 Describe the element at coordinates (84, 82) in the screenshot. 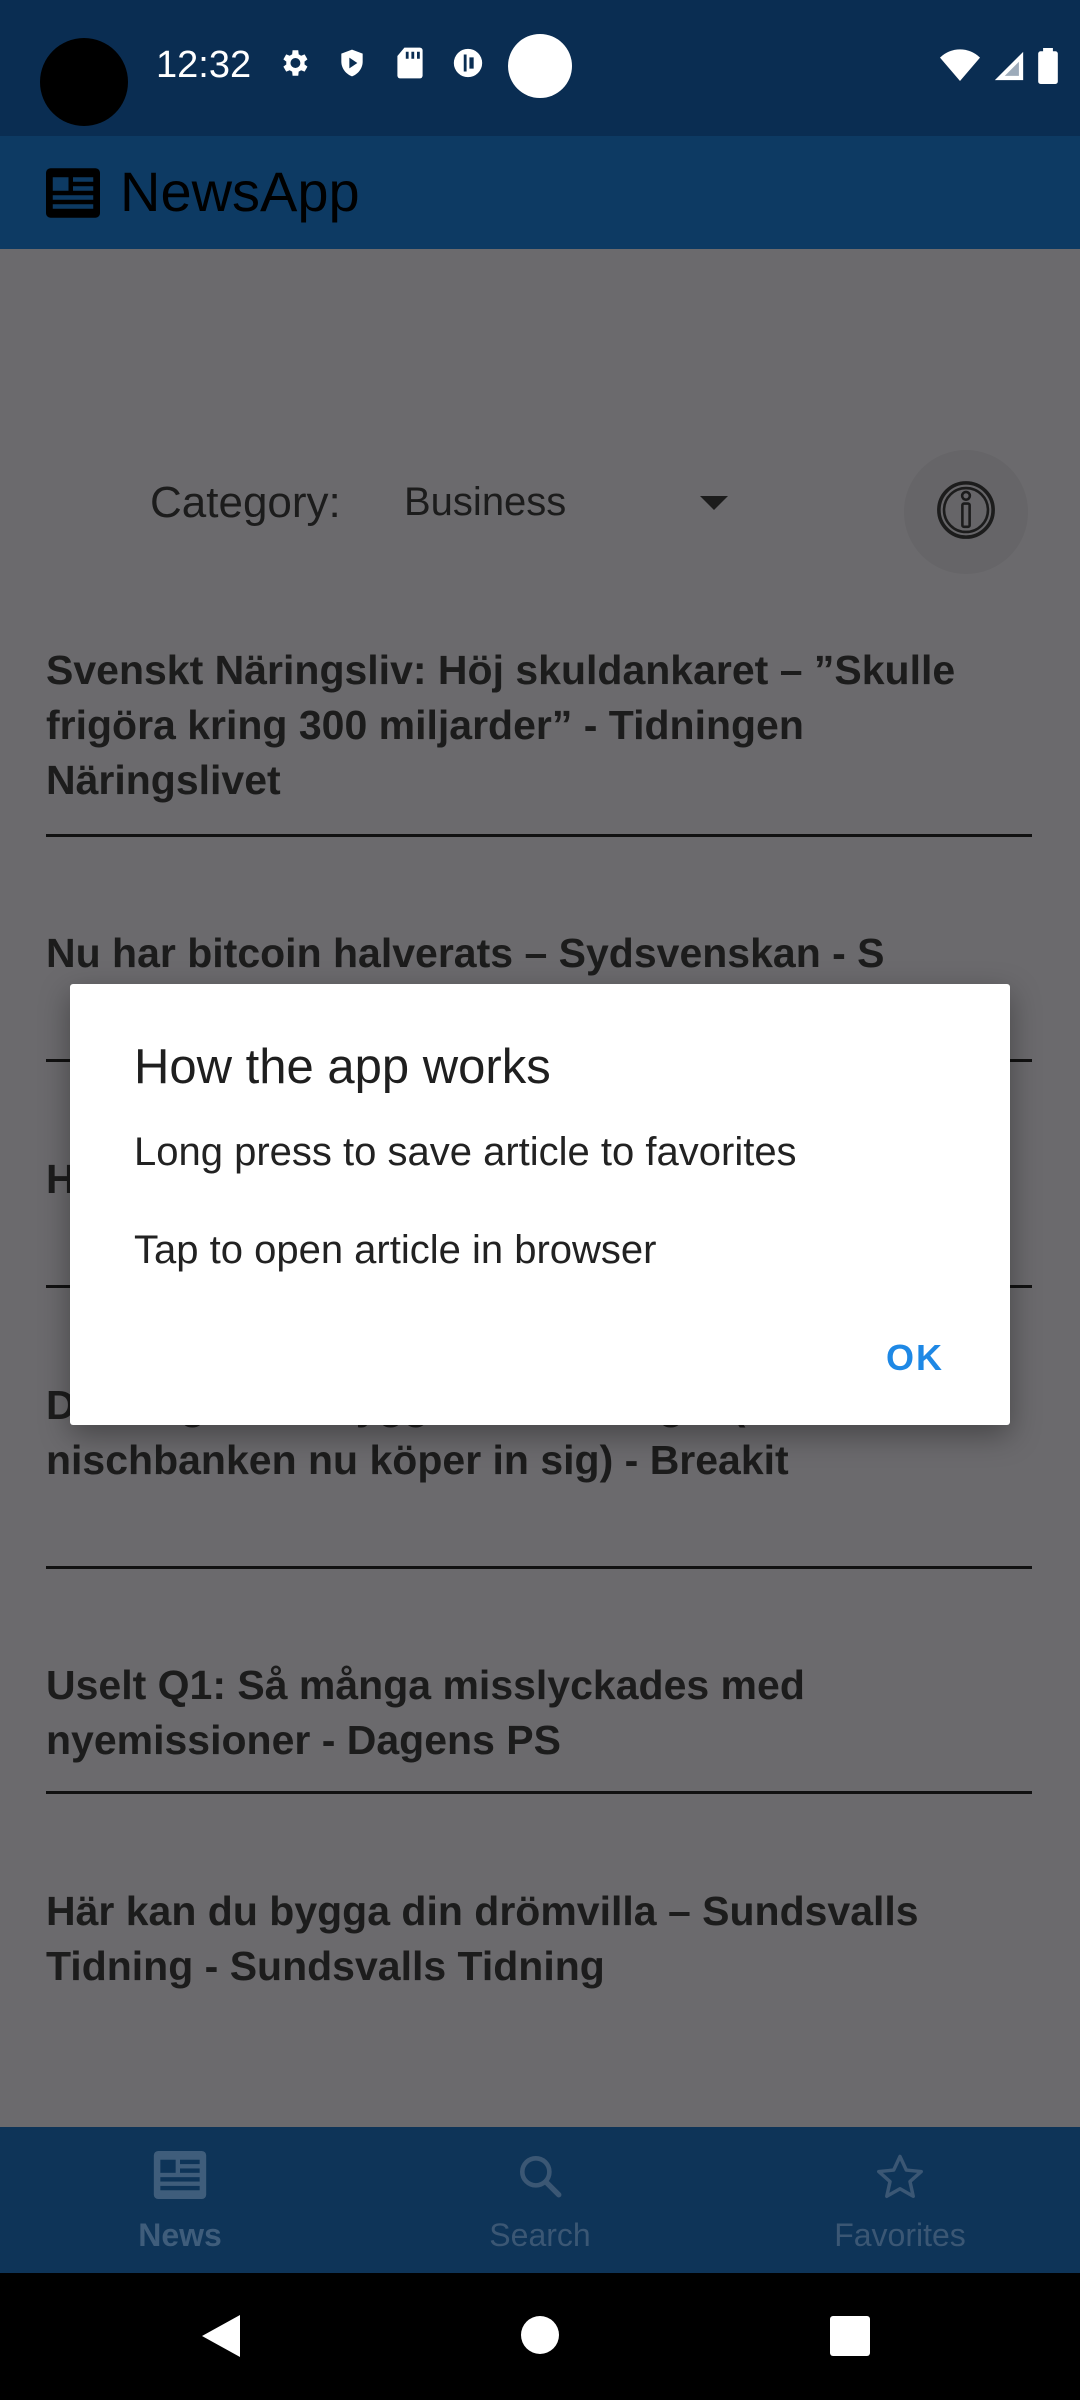

I see `camera-cutout` at that location.